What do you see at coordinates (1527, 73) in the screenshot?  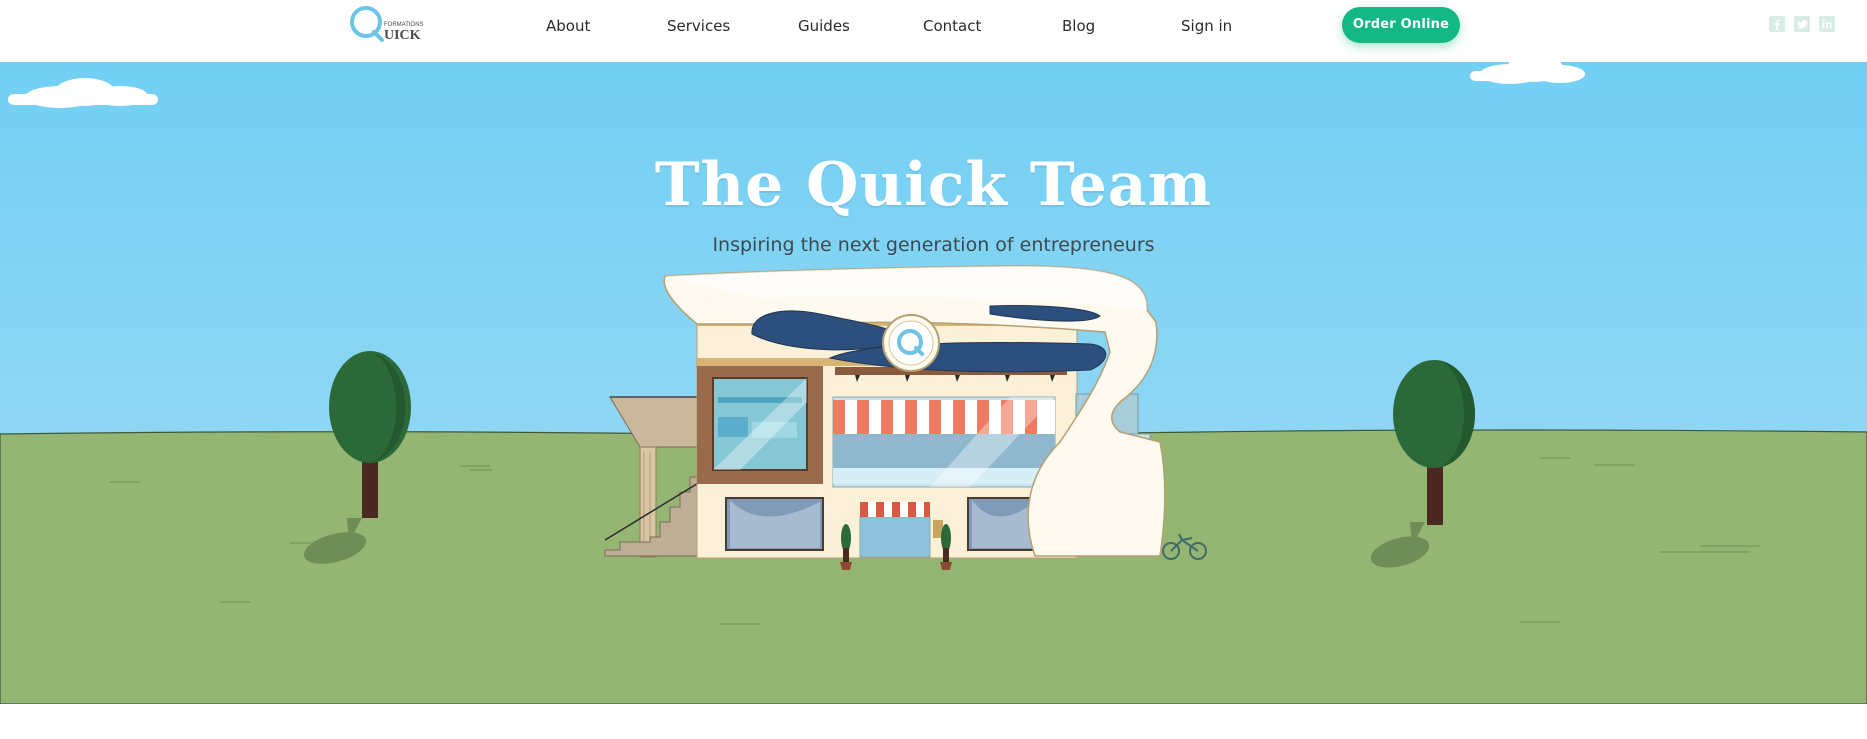 I see `cloud-right` at bounding box center [1527, 73].